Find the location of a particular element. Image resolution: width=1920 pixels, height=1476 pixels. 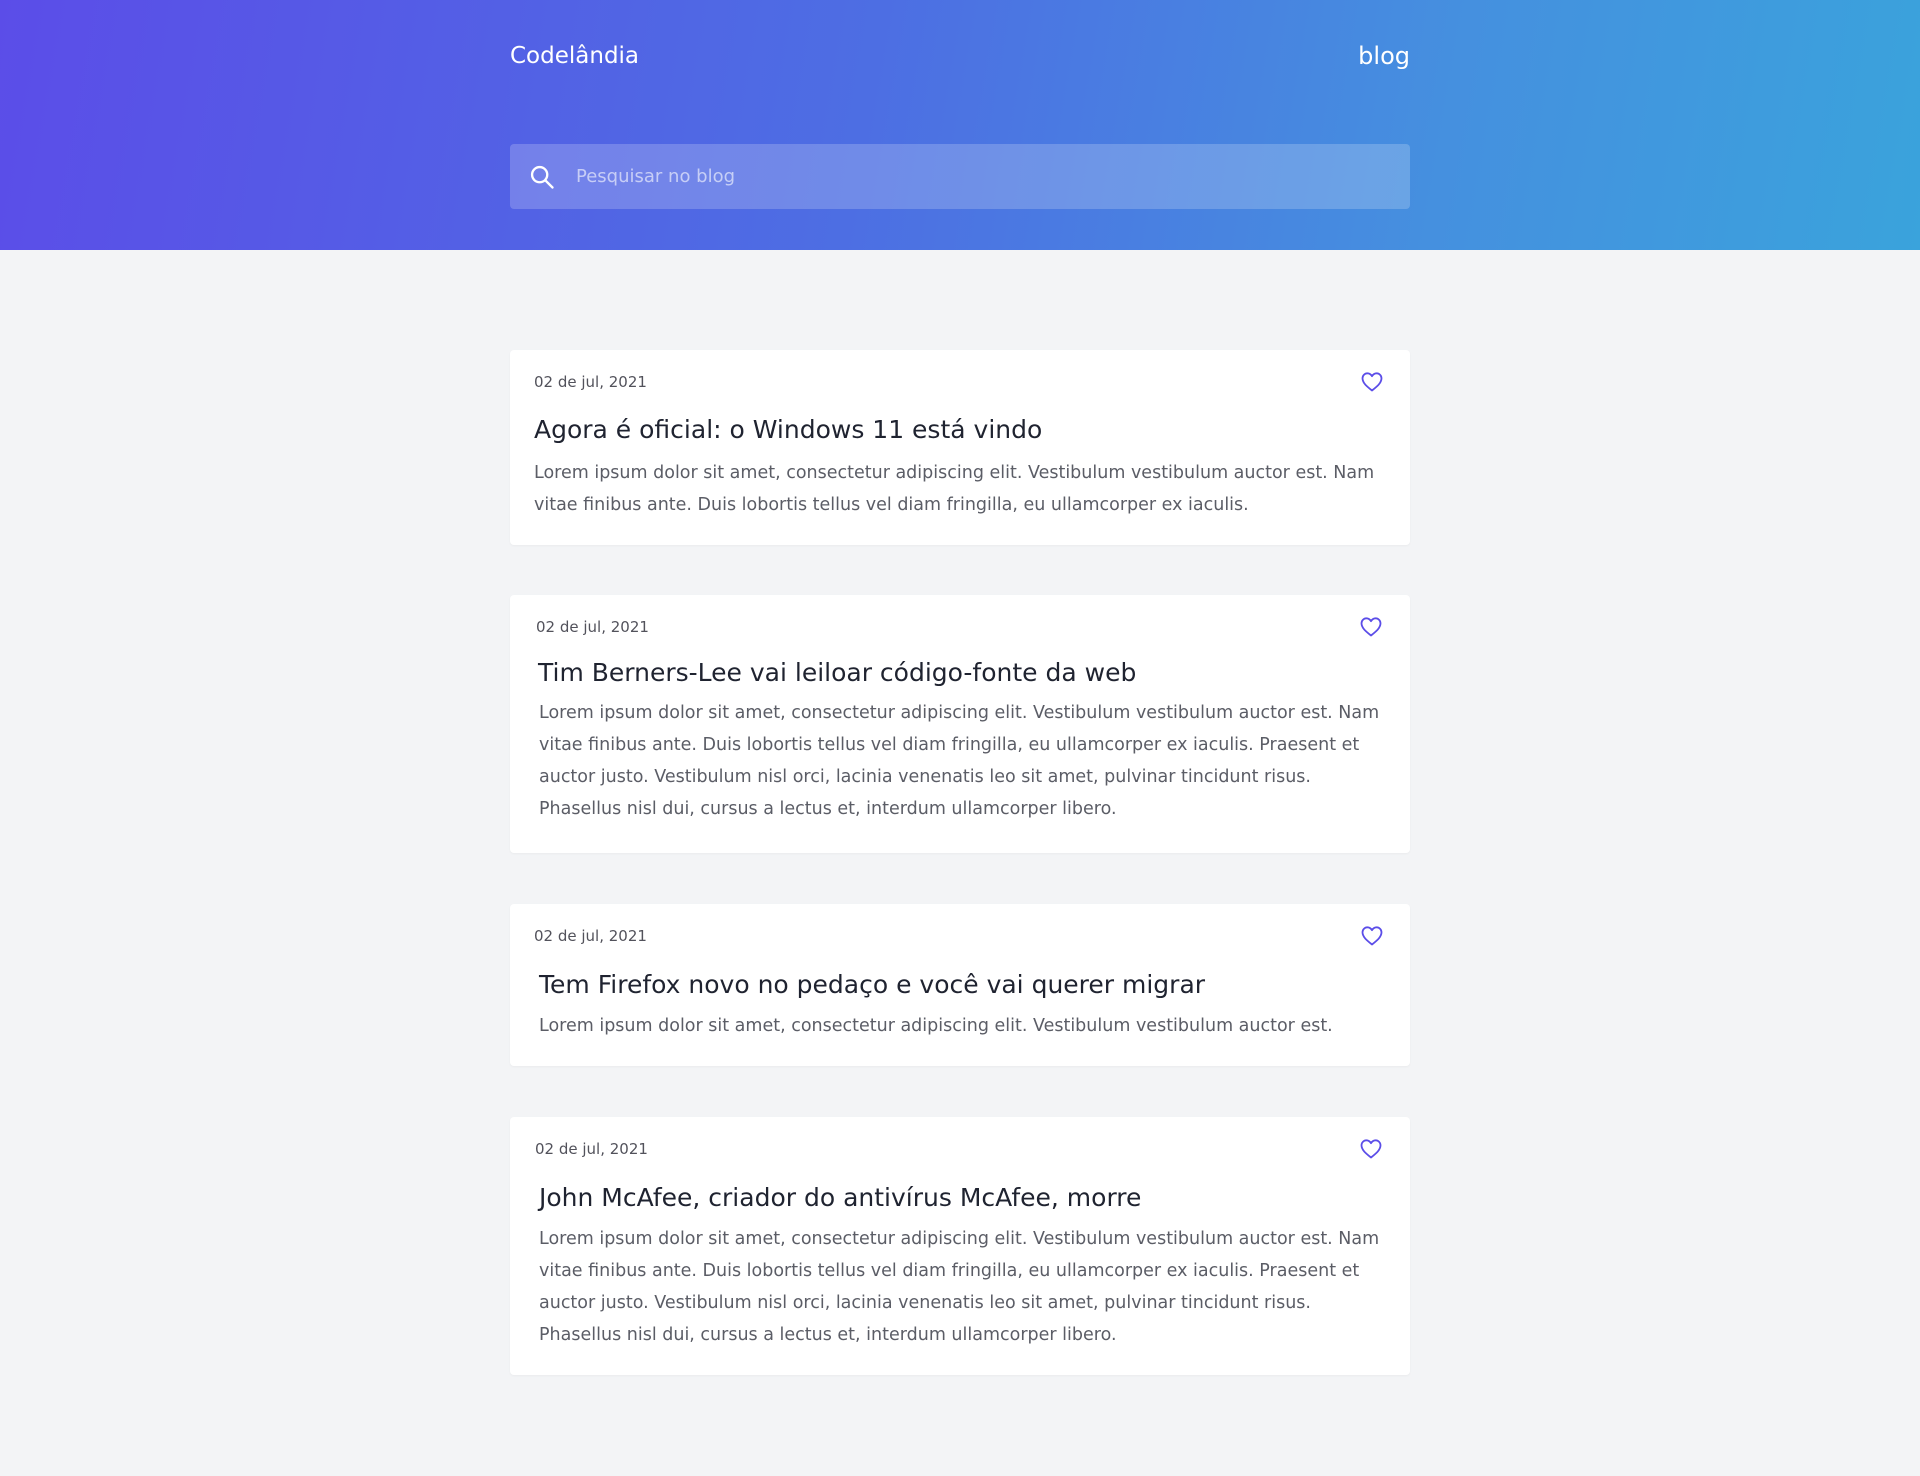

search-icon is located at coordinates (542, 177).